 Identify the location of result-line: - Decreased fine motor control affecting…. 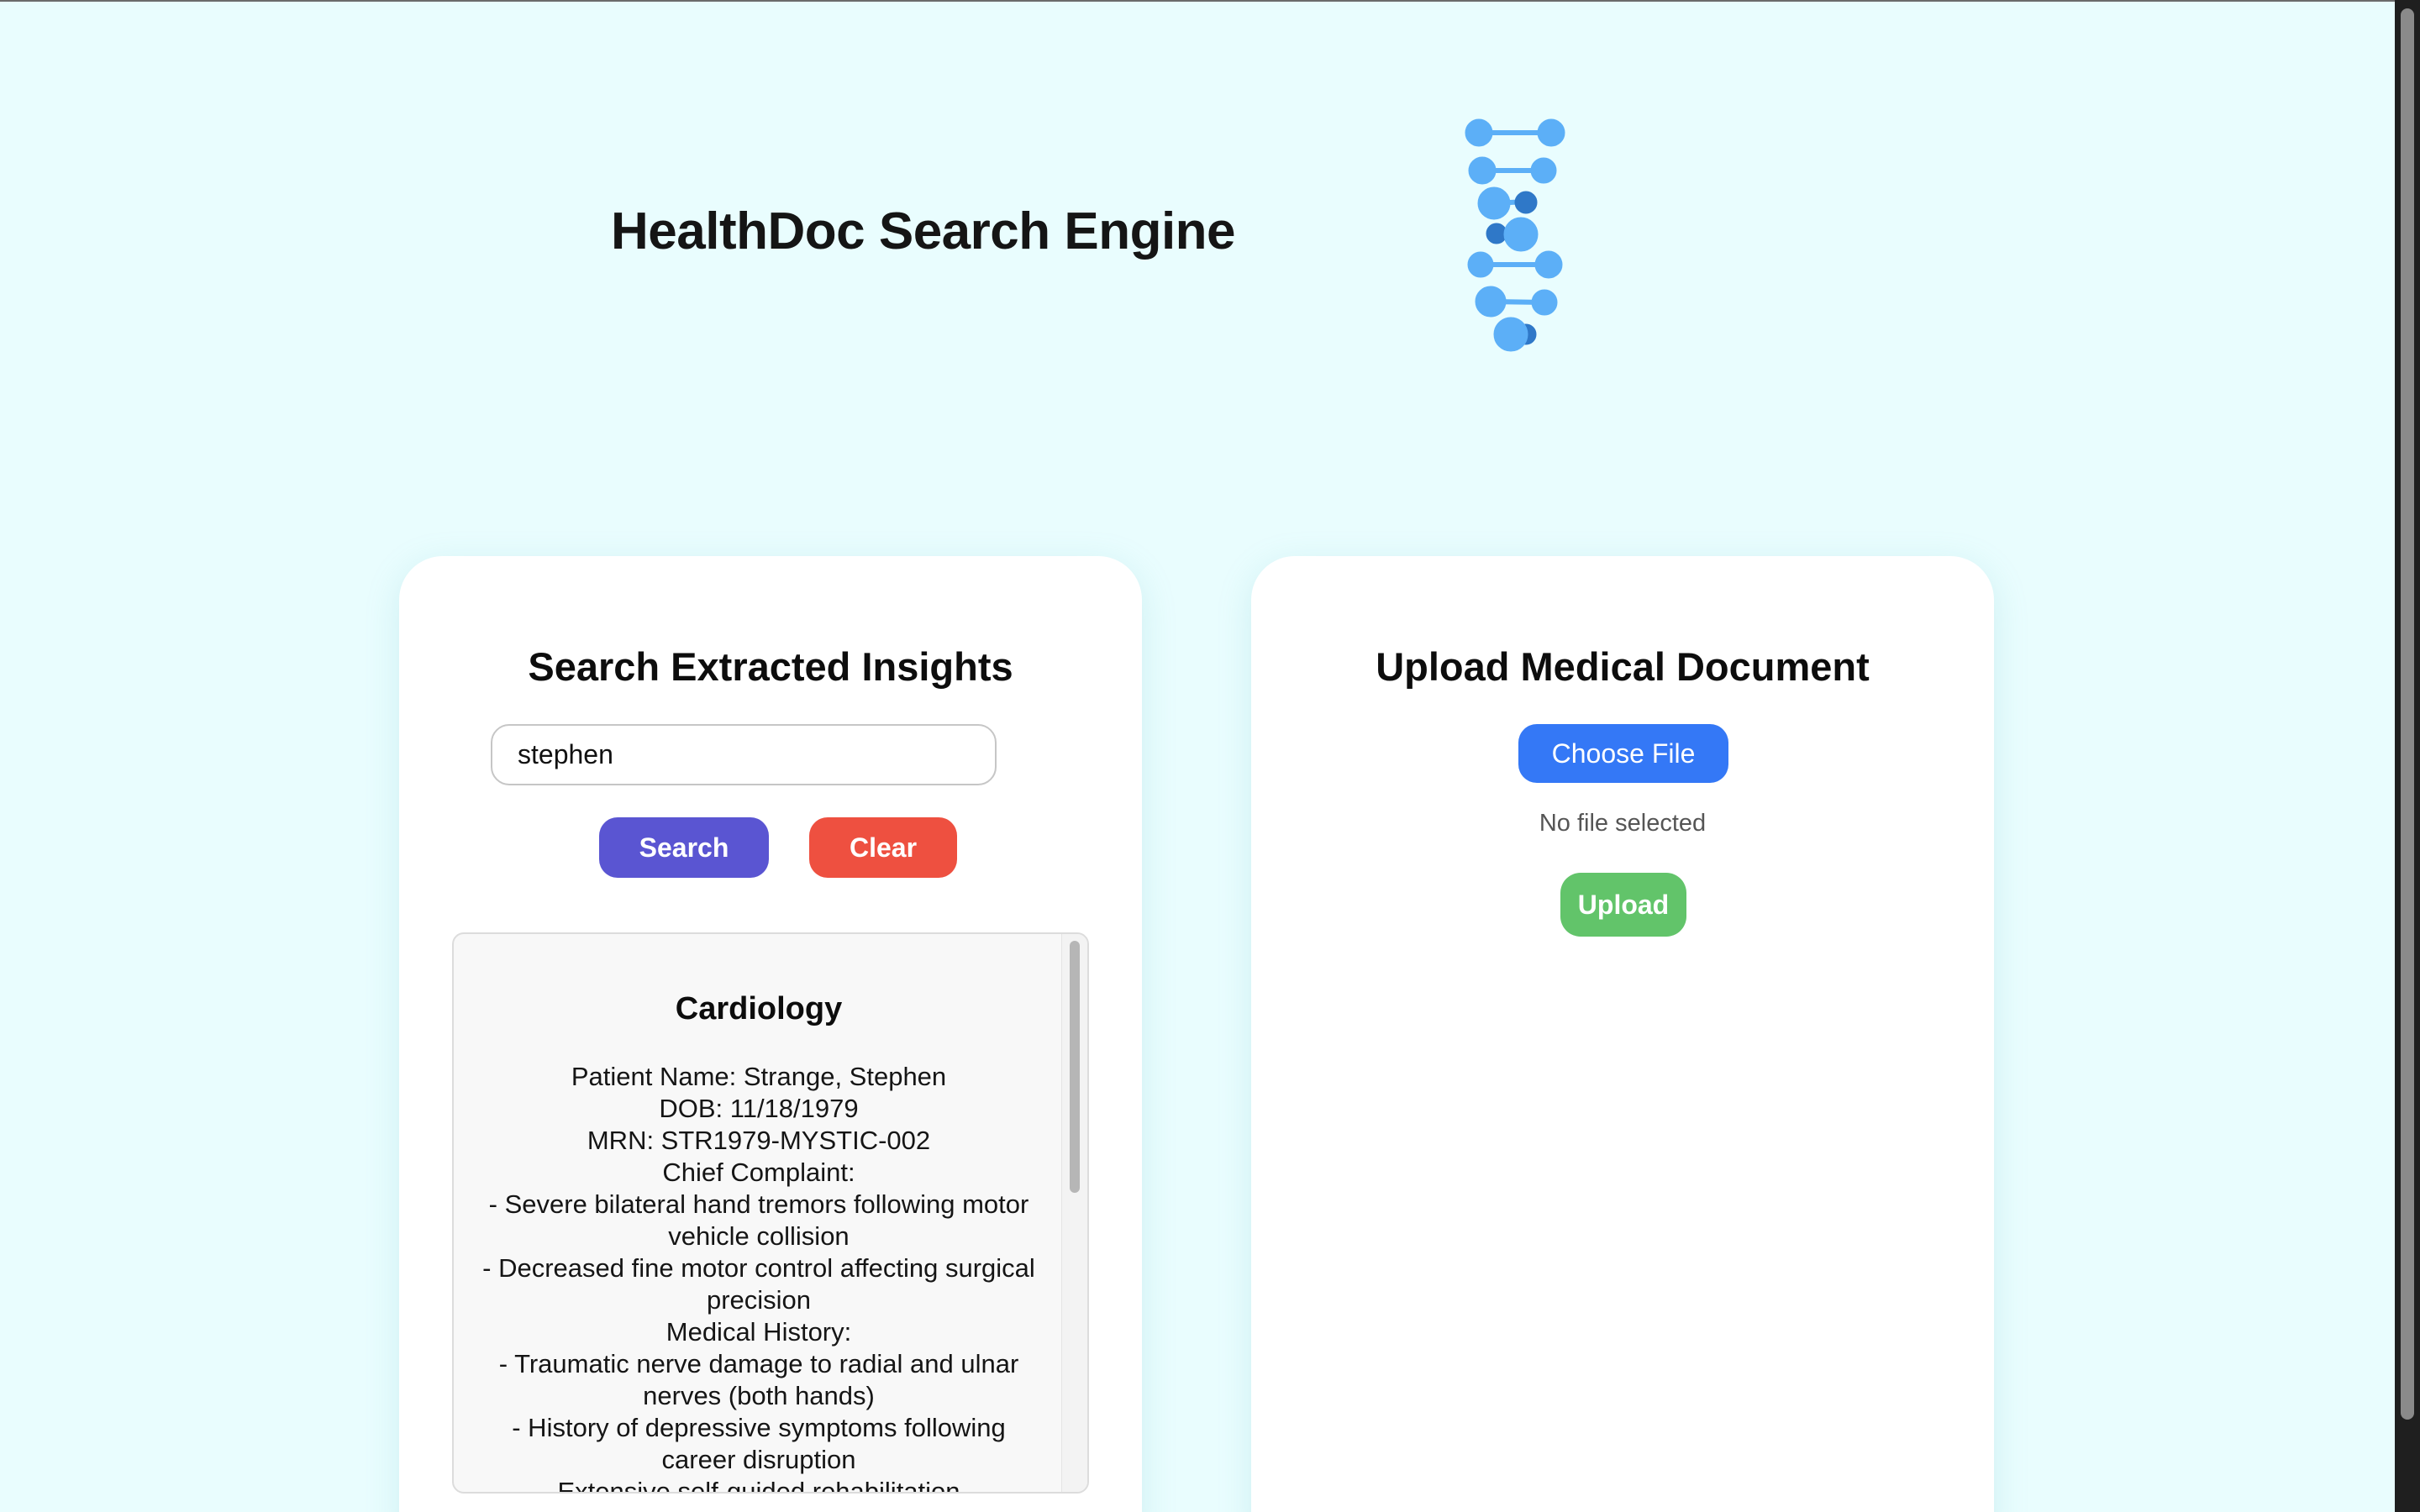
(758, 1284).